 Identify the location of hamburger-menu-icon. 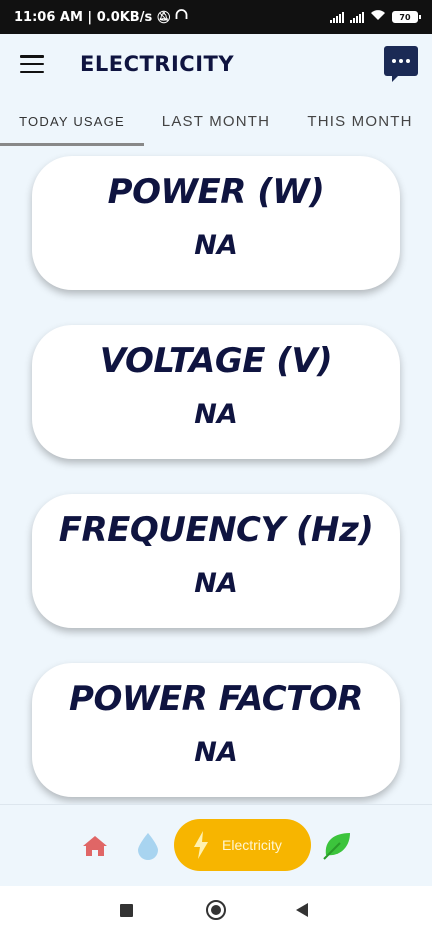
(32, 64).